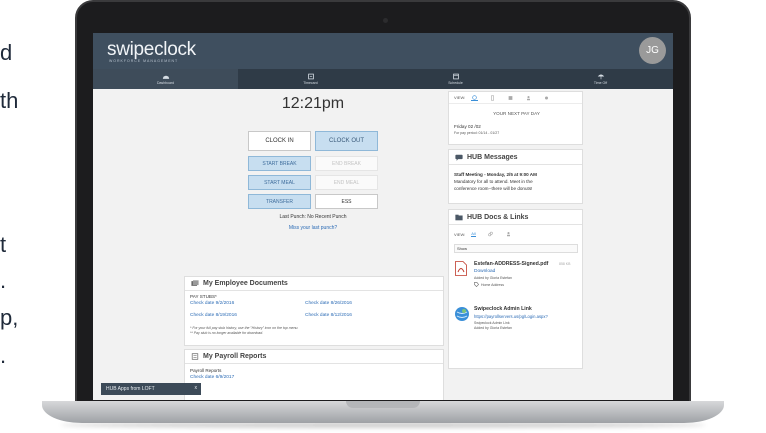 This screenshot has width=766, height=433. I want to click on button-label: START BREAK, so click(279, 163).